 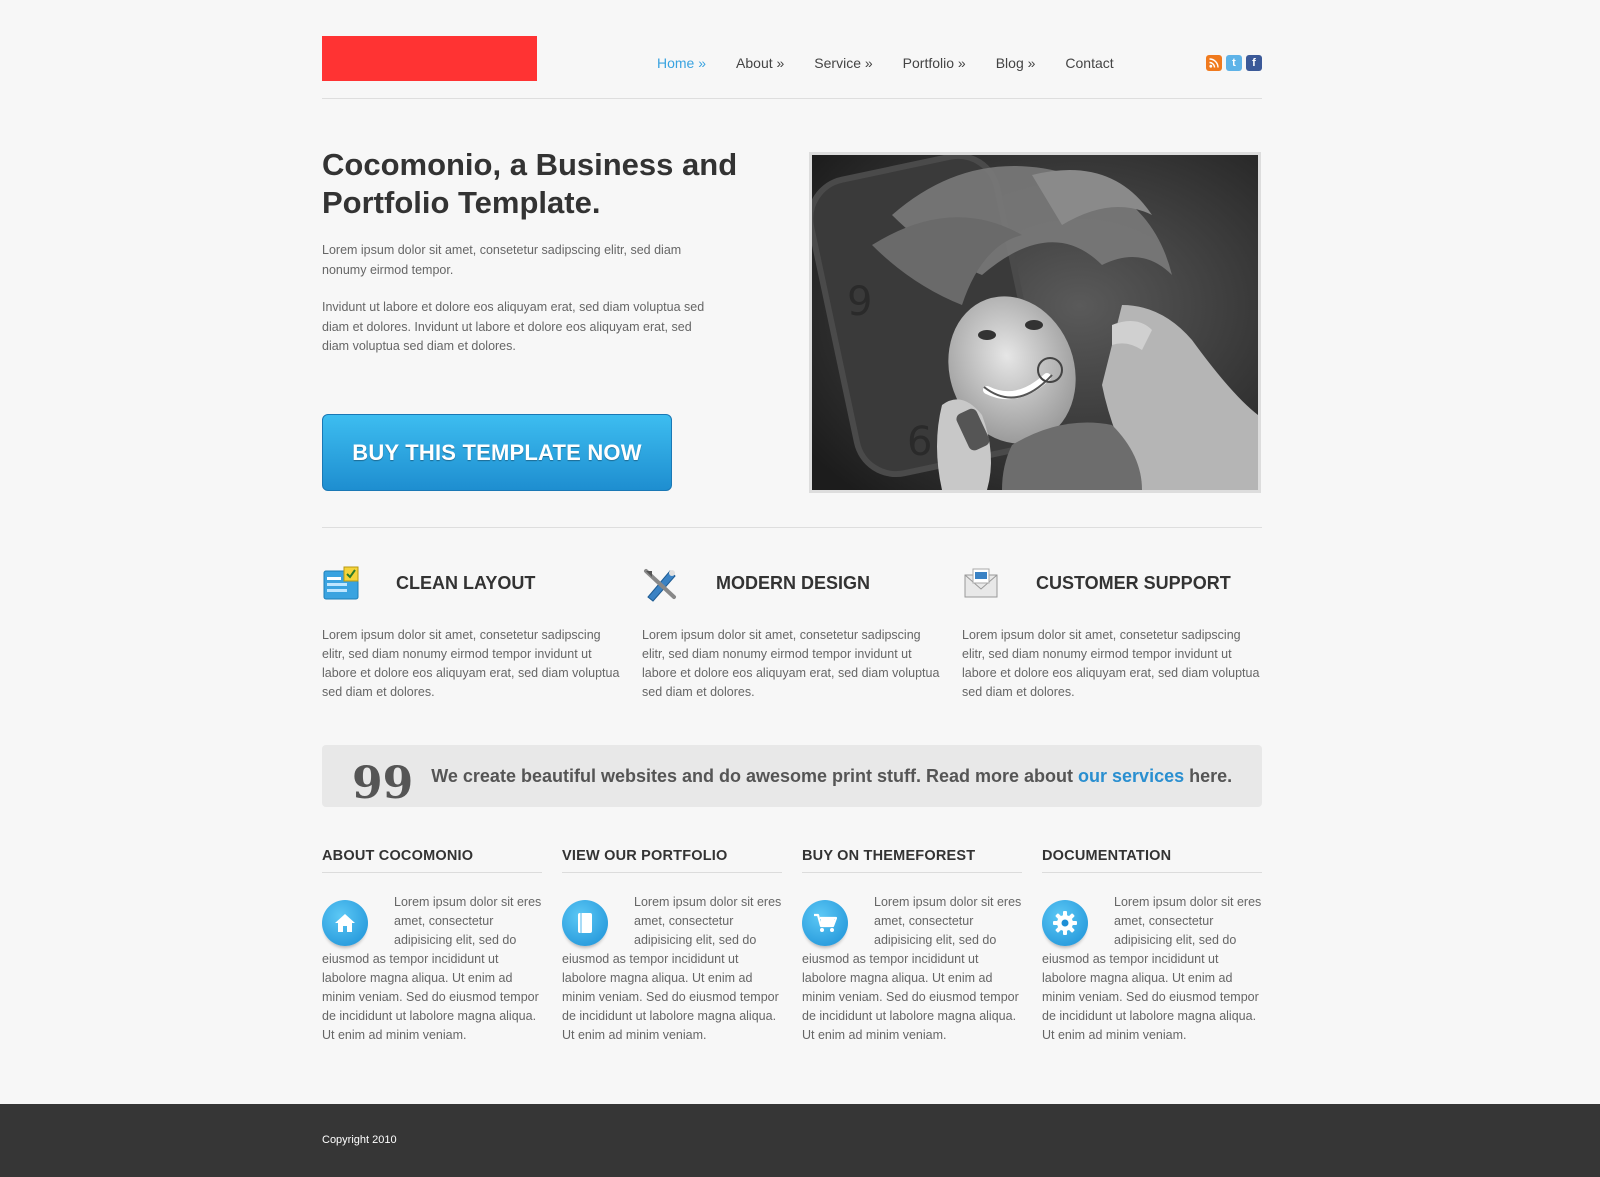 I want to click on social-links: t f, so click(x=1234, y=63).